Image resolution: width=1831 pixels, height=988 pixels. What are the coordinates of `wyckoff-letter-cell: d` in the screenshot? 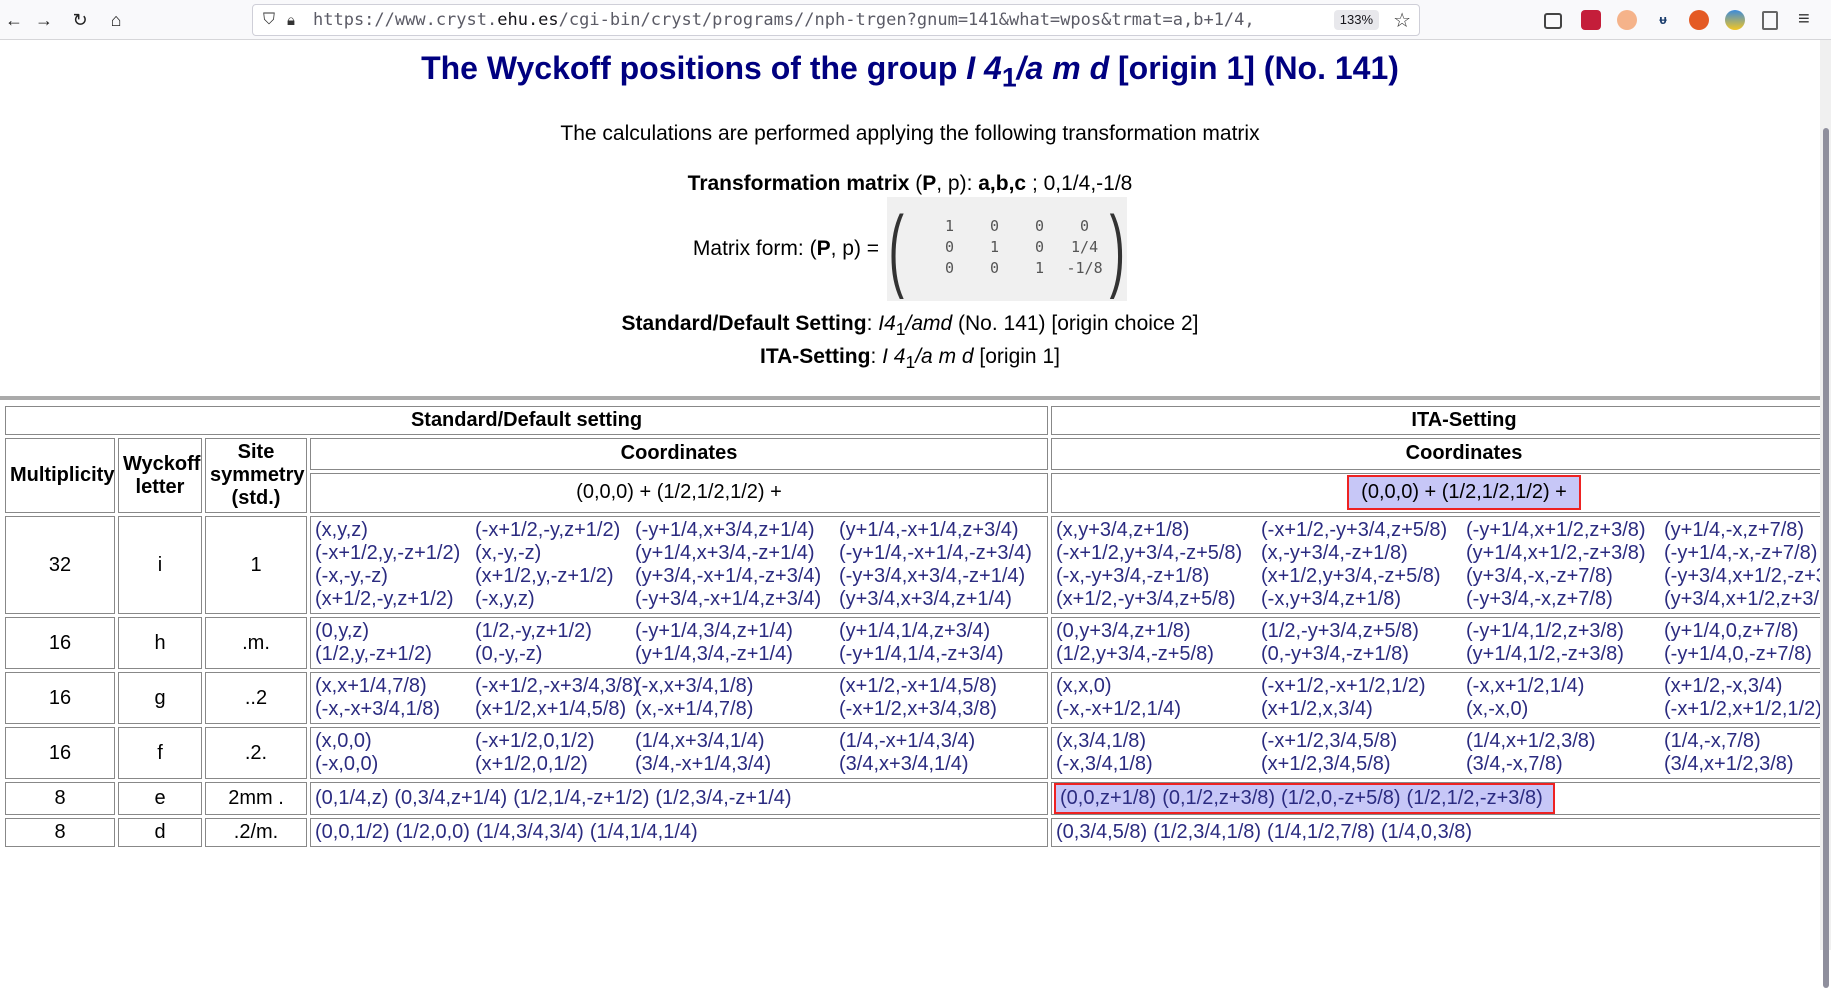 It's located at (160, 832).